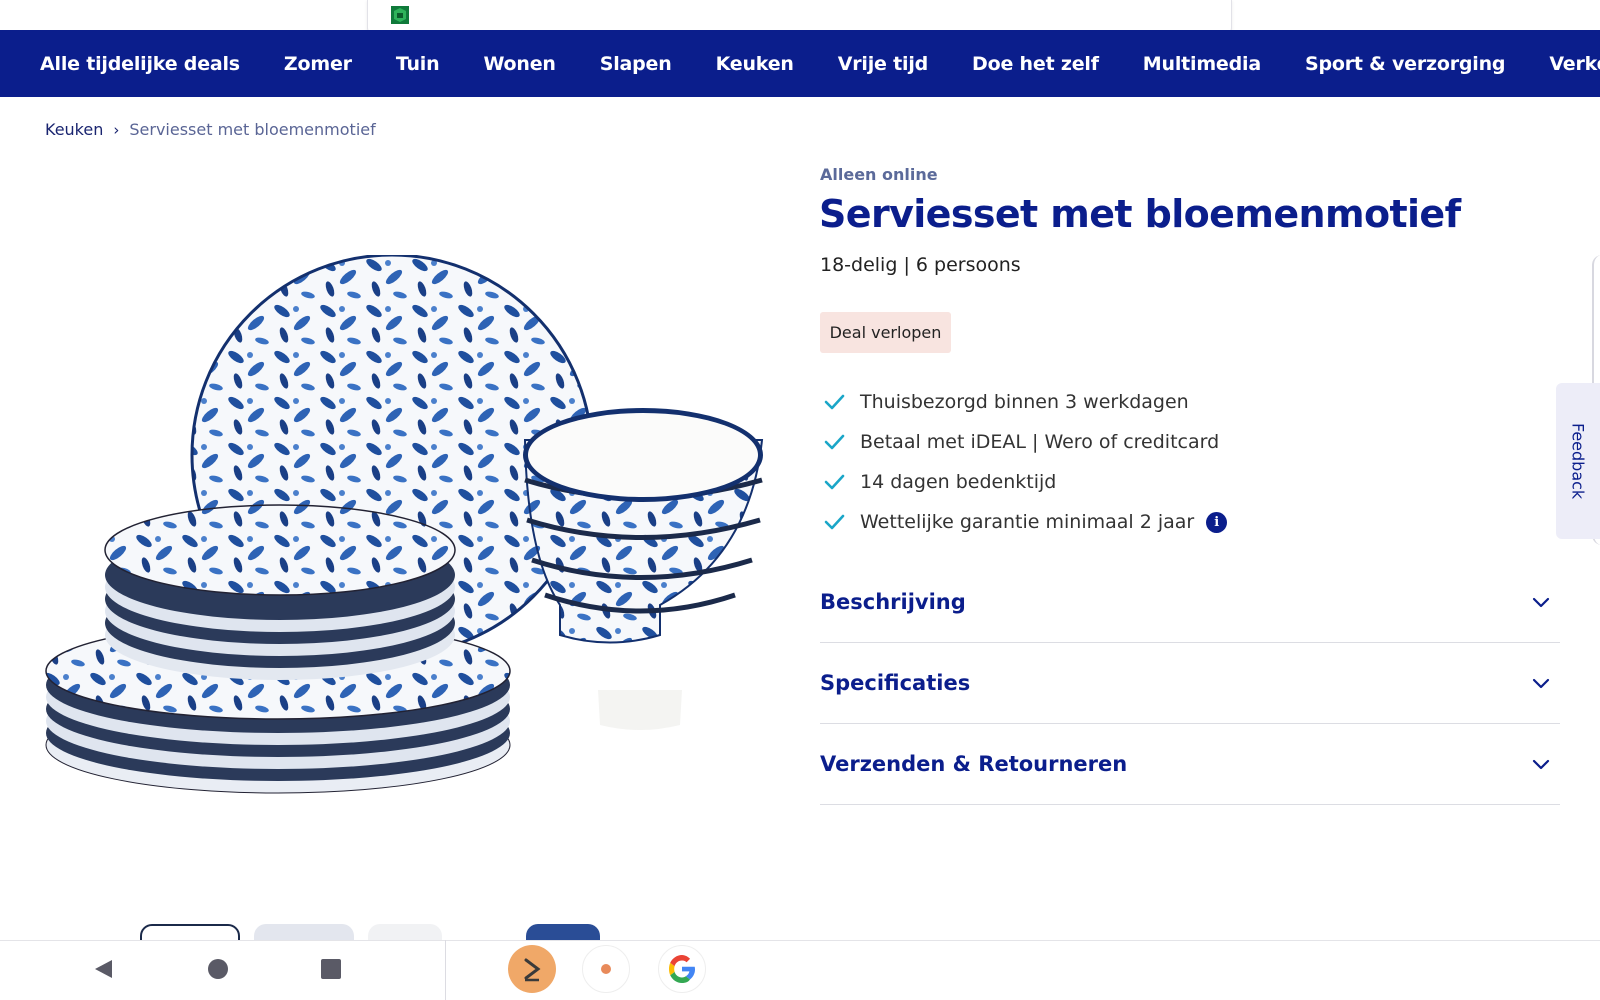 This screenshot has width=1600, height=1000. What do you see at coordinates (800, 970) in the screenshot?
I see `system-navigation-bar` at bounding box center [800, 970].